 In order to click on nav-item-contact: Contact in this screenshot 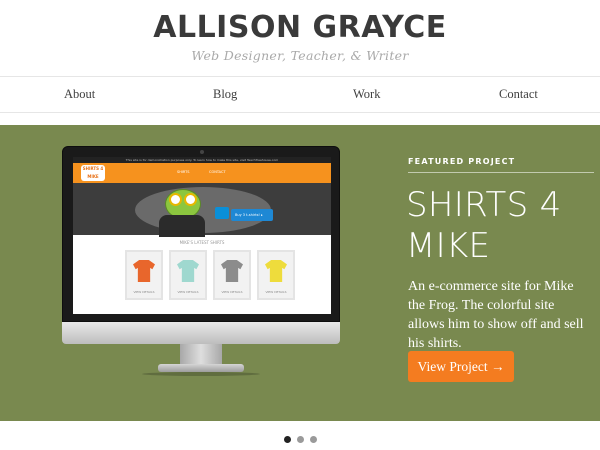, I will do `click(518, 94)`.